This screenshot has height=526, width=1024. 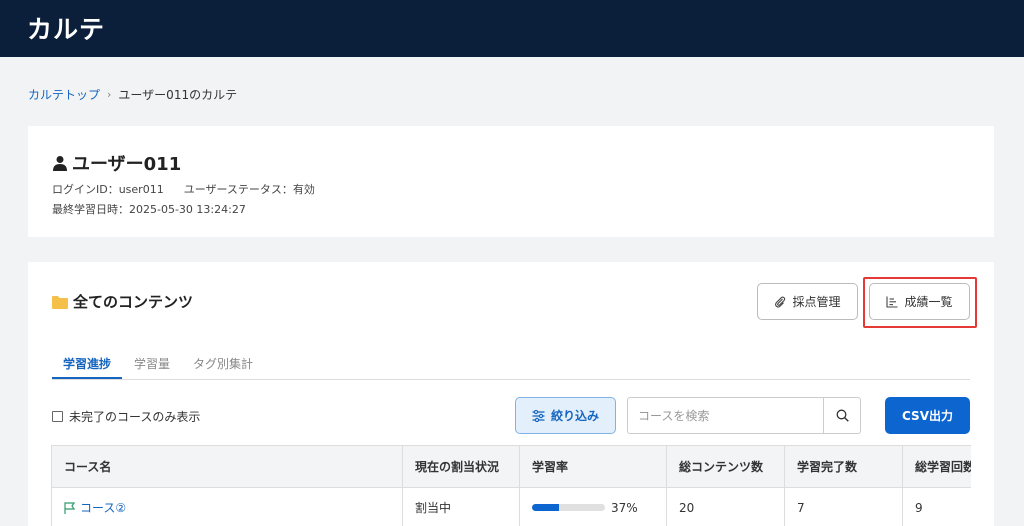 What do you see at coordinates (725, 466) in the screenshot?
I see `header-total-contents: 総コンテンツ数` at bounding box center [725, 466].